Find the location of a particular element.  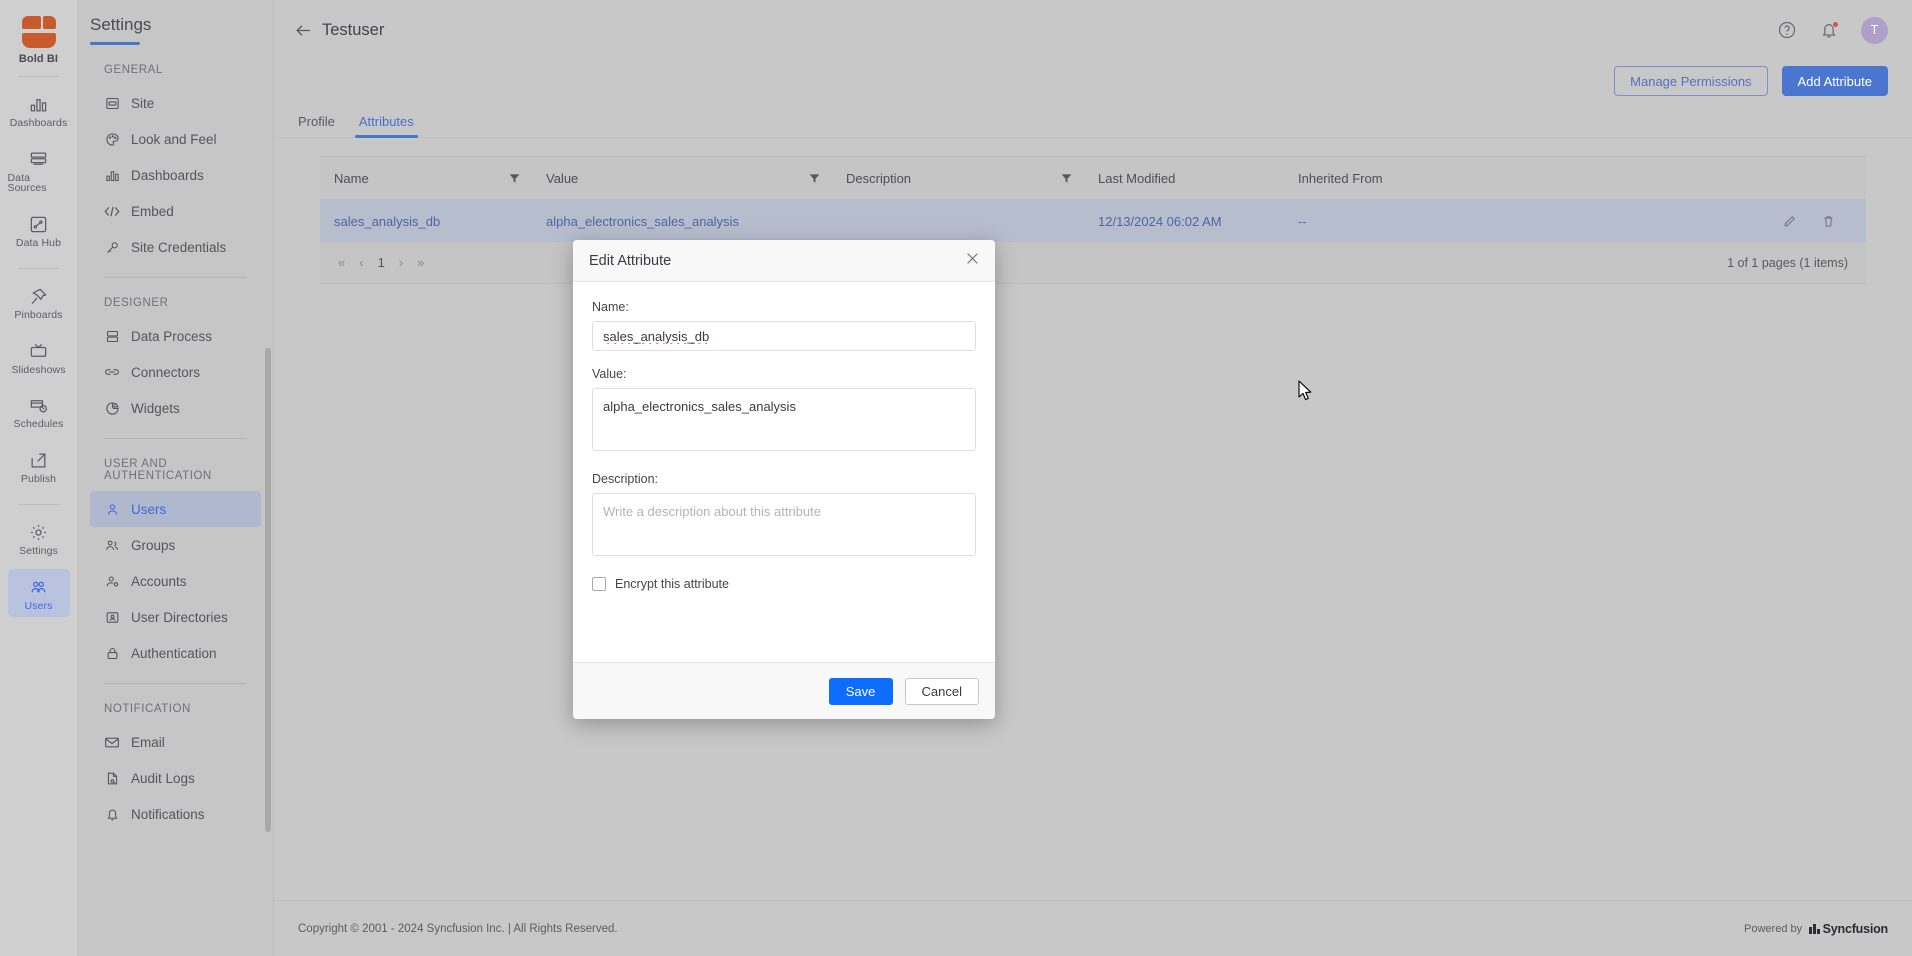

grid-footer: « ‹ 1 › » 1 of 1 pages (1 items) is located at coordinates (1093, 263).